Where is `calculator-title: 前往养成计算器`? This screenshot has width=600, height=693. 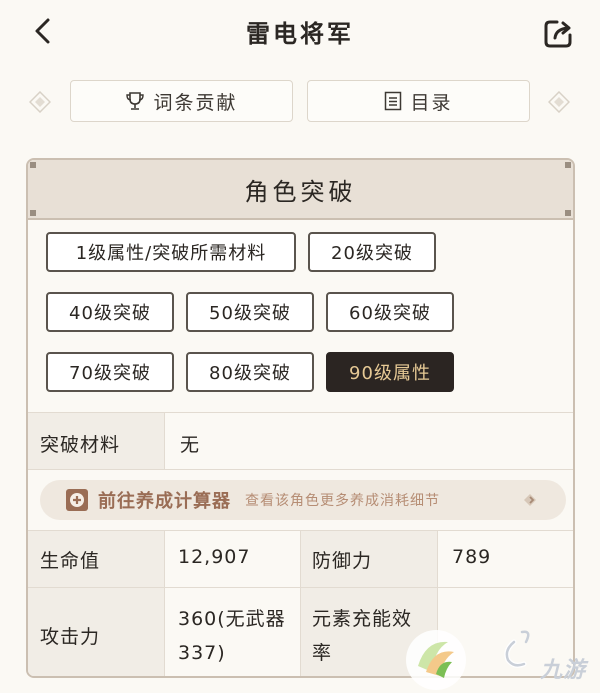
calculator-title: 前往养成计算器 is located at coordinates (164, 501).